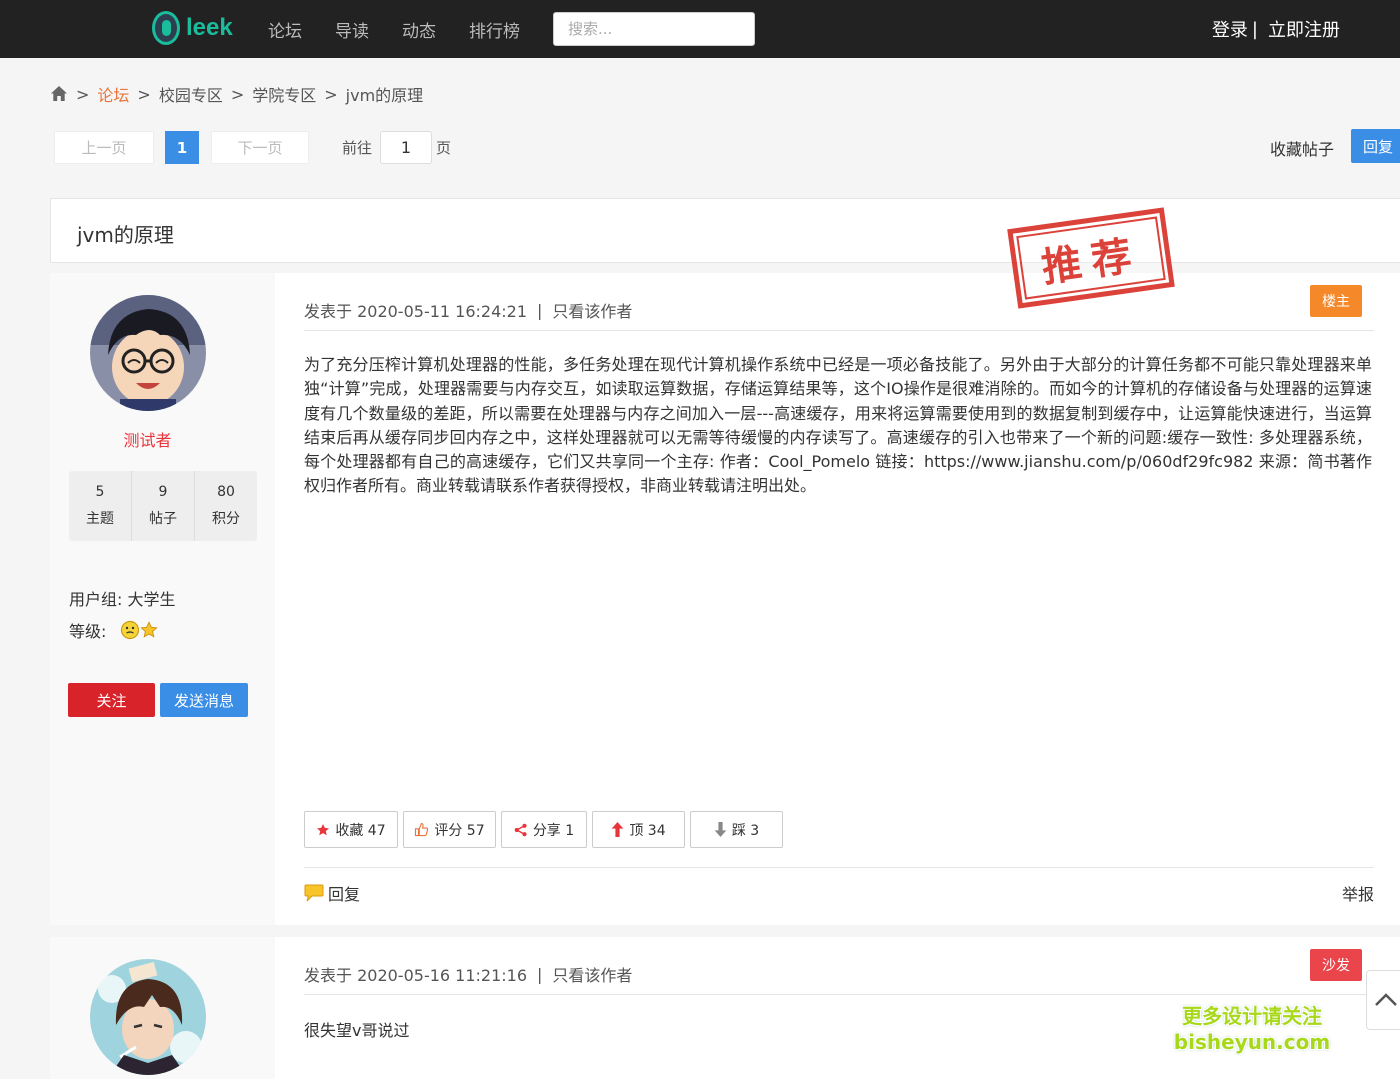 Image resolution: width=1400 pixels, height=1079 pixels. I want to click on favorite-post-link: 收藏帖子, so click(1302, 148).